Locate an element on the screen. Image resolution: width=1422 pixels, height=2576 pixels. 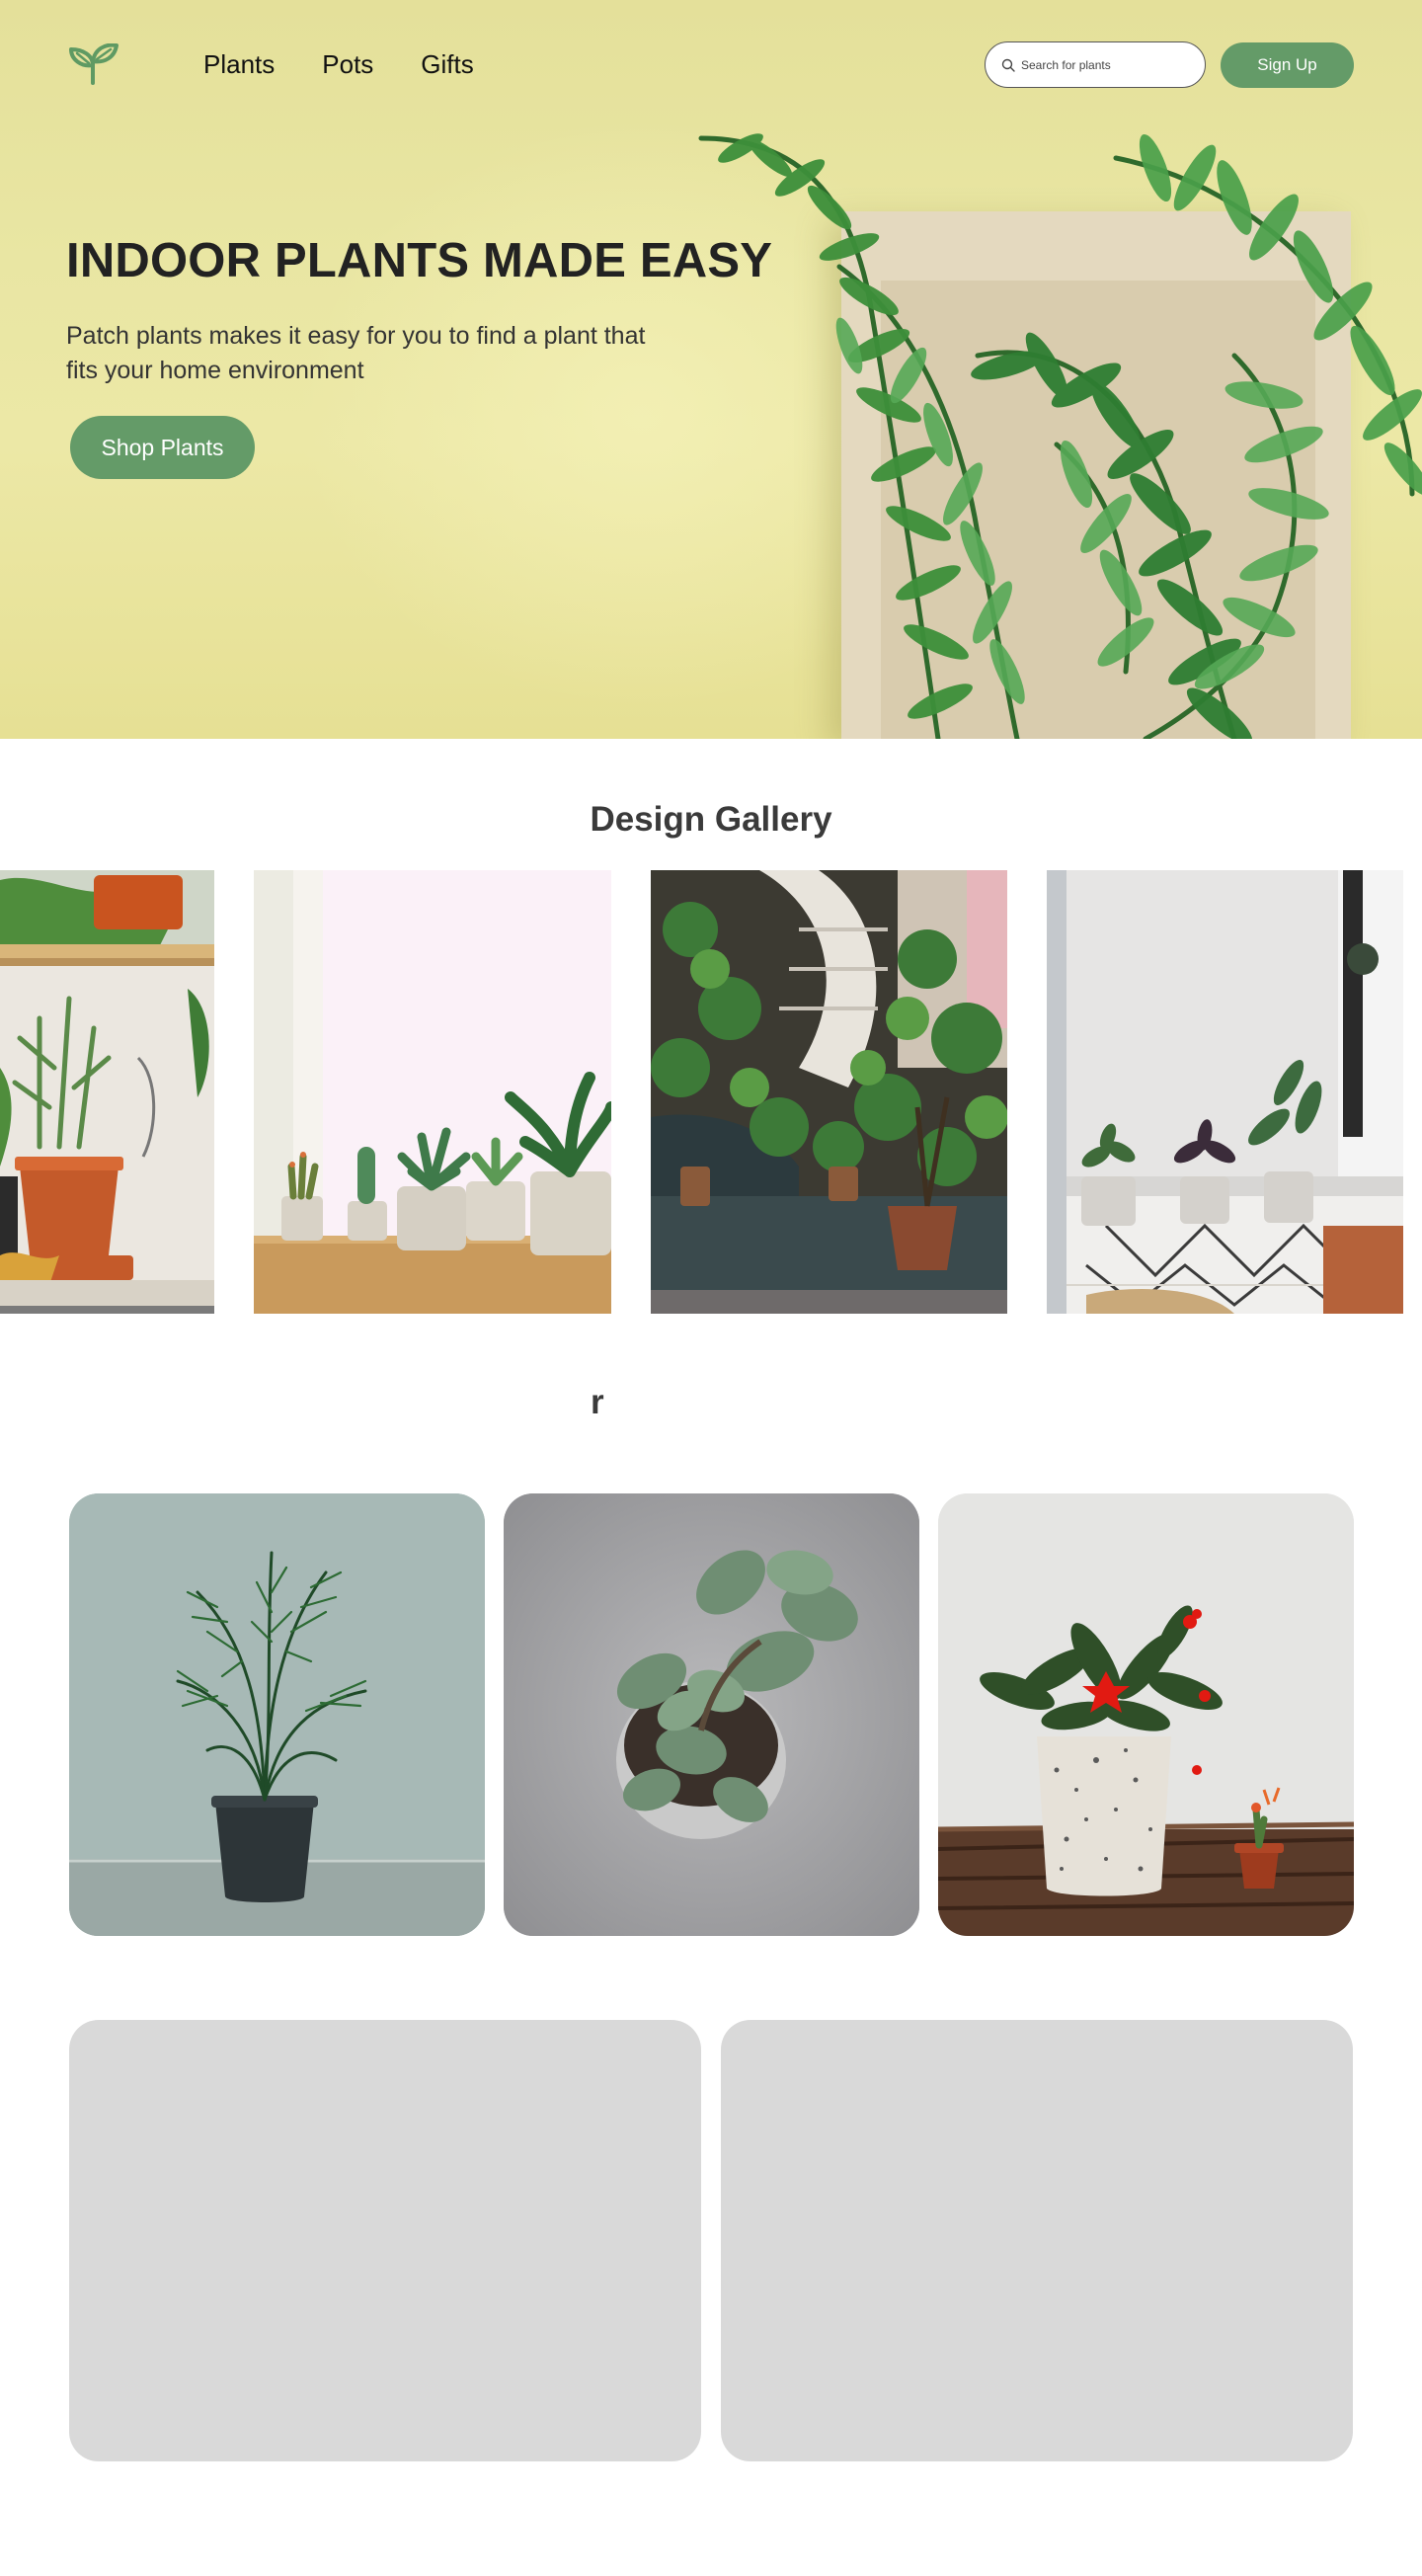
search-icon is located at coordinates (1008, 65).